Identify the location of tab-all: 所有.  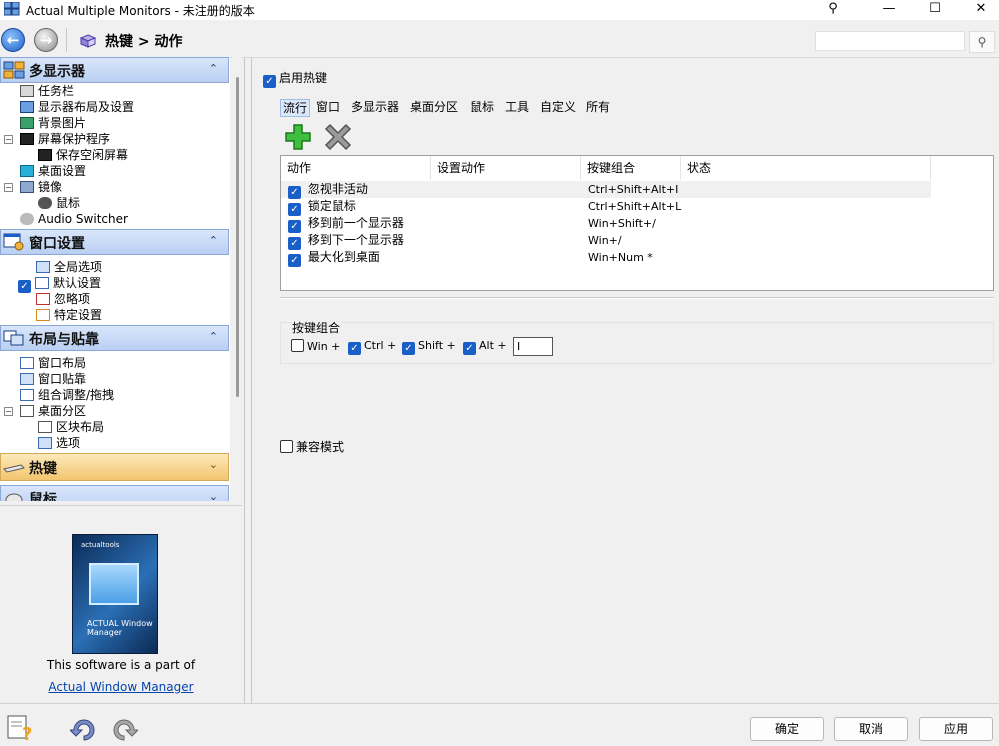
(598, 108).